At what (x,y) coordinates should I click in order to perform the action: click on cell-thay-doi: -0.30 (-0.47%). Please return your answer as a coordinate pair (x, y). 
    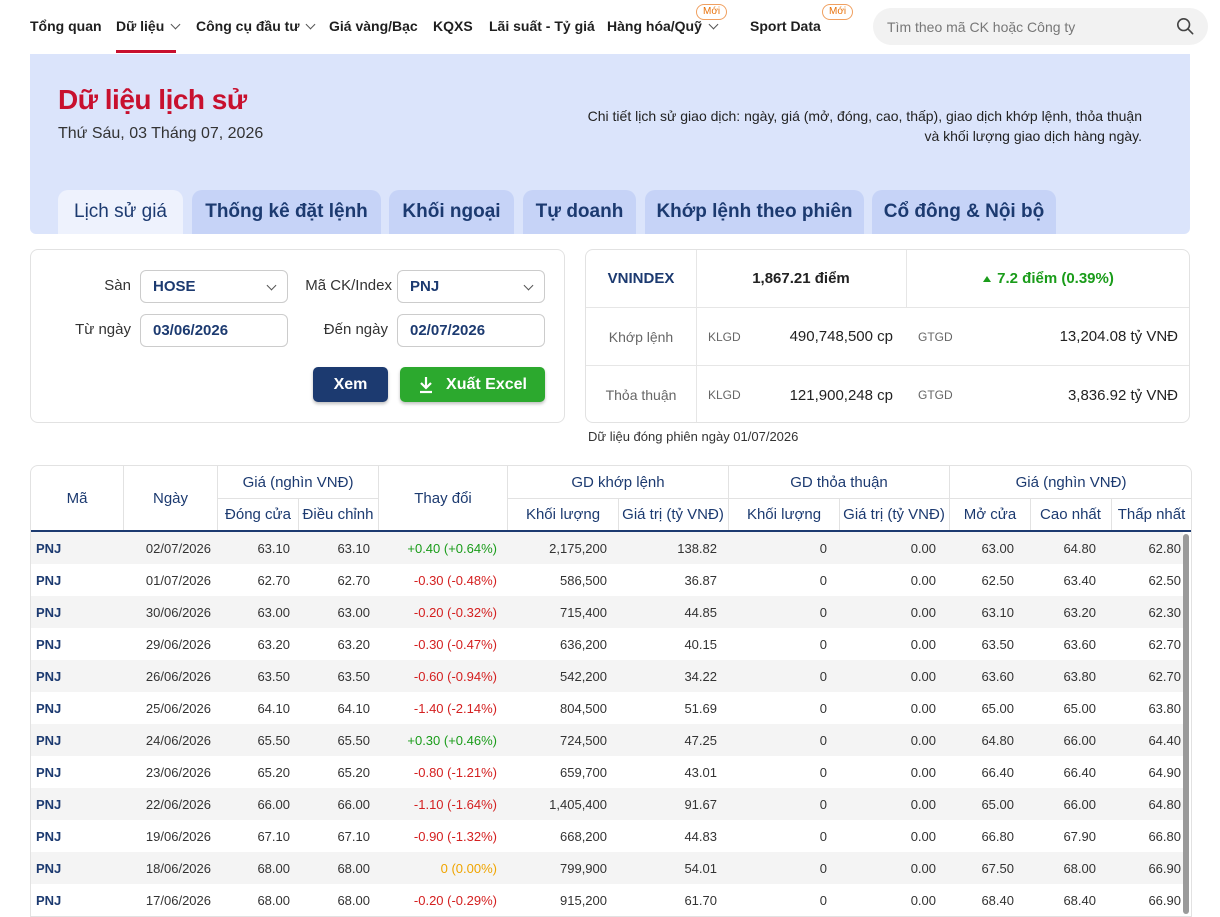
    Looking at the image, I should click on (455, 644).